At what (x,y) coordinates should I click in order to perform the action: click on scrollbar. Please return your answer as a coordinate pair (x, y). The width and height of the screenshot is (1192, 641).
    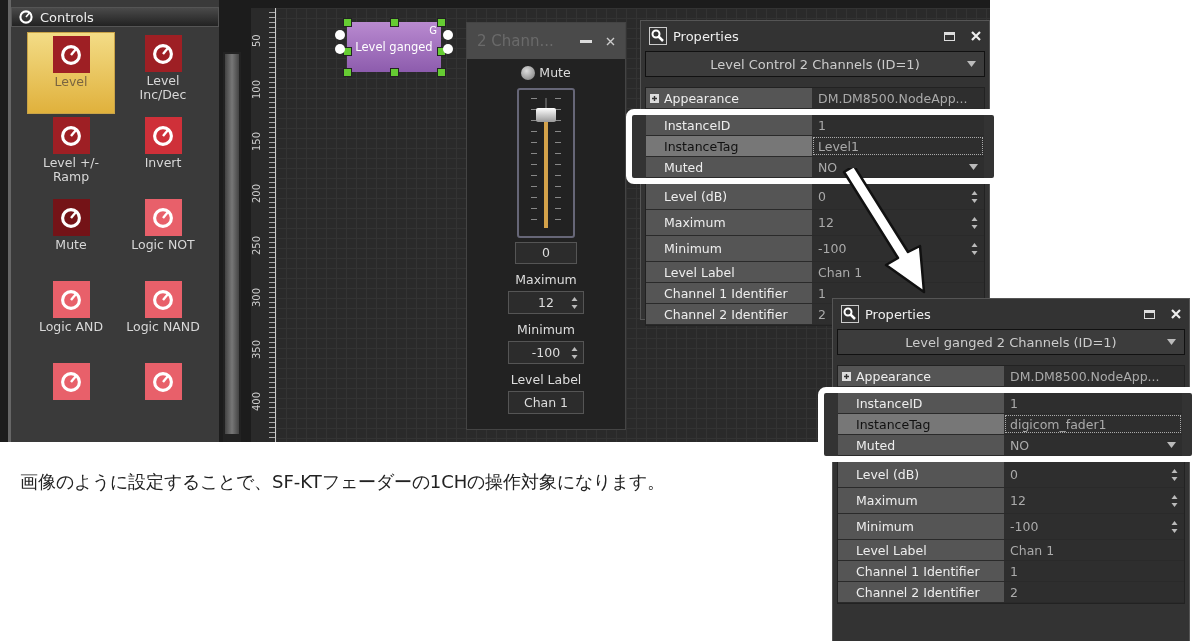
    Looking at the image, I should click on (232, 247).